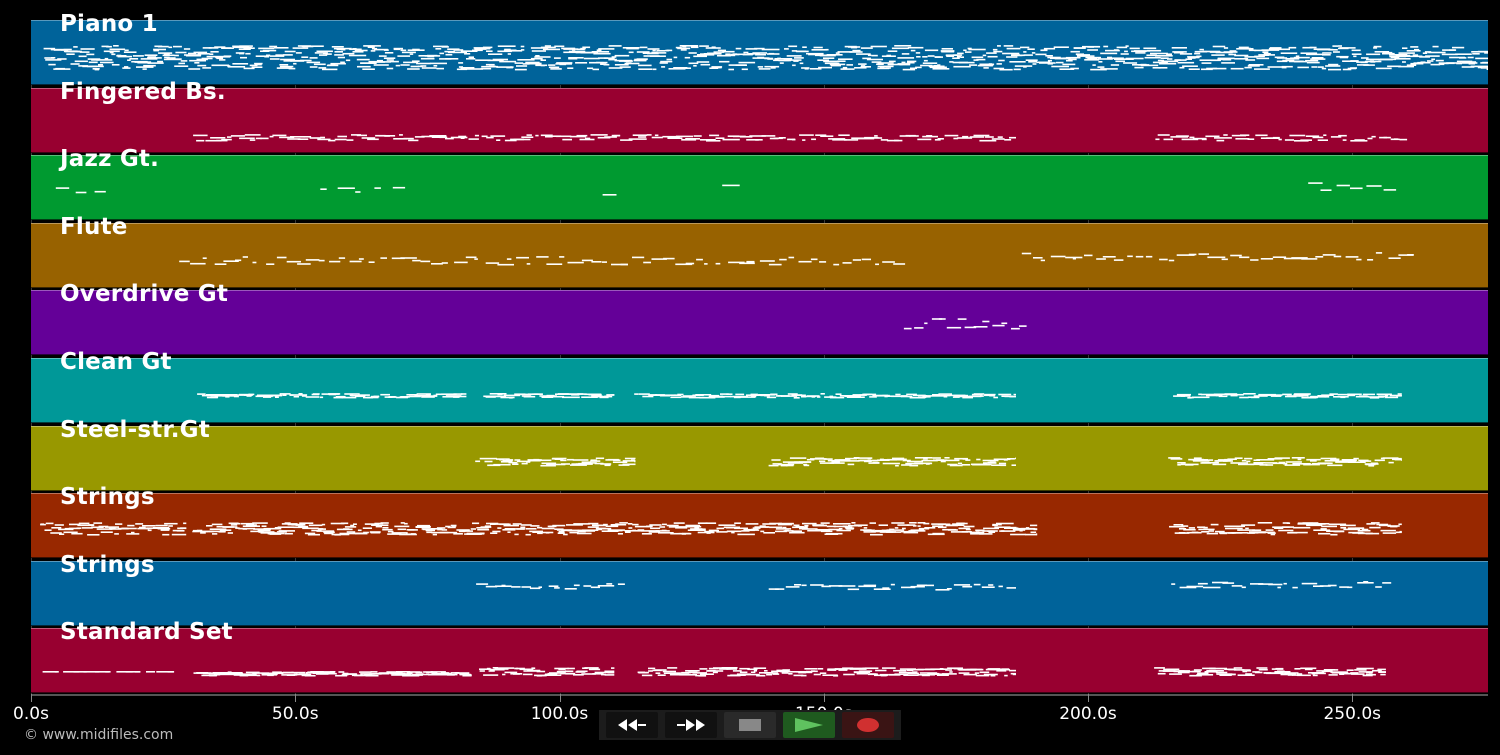 The image size is (1500, 755). What do you see at coordinates (759, 251) in the screenshot?
I see `track-lane: Flute` at bounding box center [759, 251].